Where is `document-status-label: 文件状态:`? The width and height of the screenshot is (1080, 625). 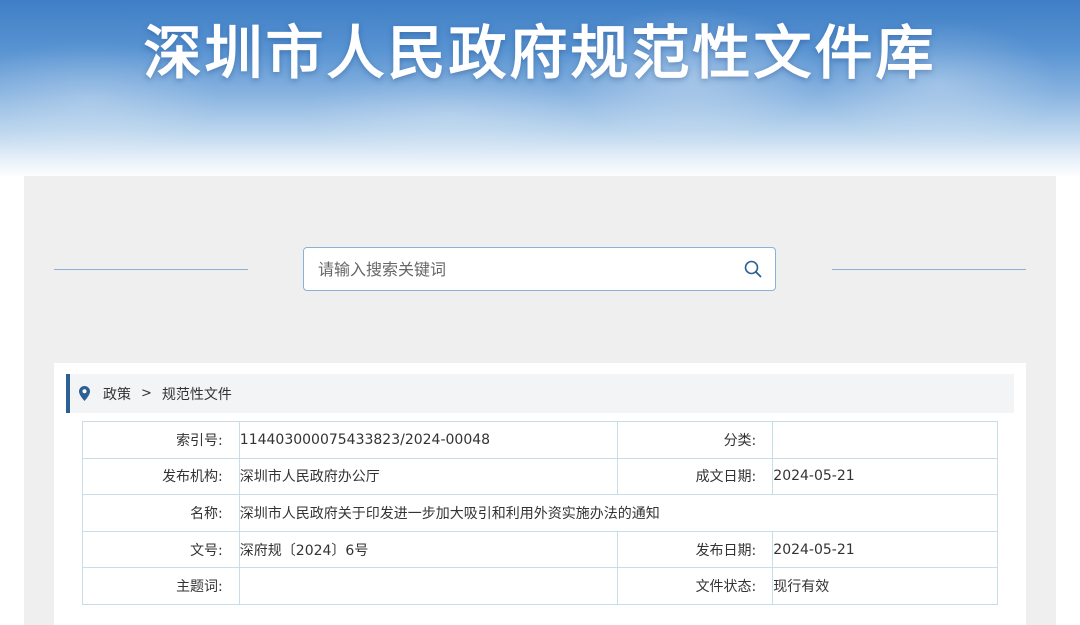 document-status-label: 文件状态: is located at coordinates (695, 586).